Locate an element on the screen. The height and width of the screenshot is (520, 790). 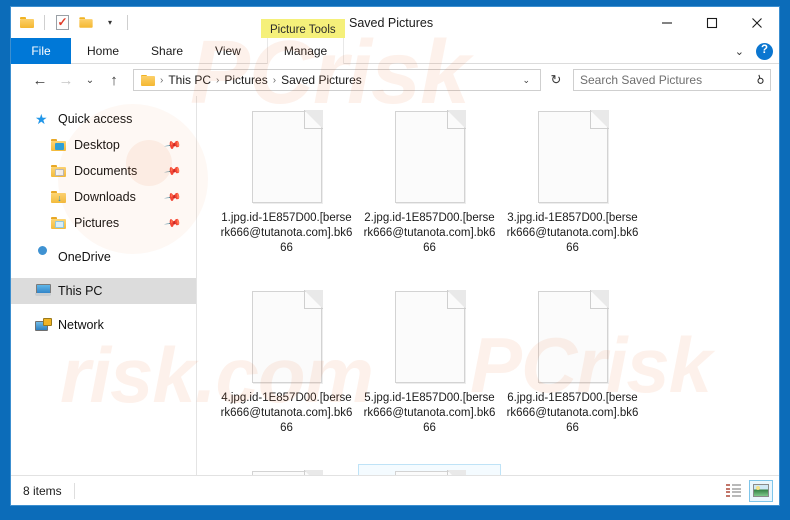
title-bar: ✓ ▾ Picture Tools Saved Pictures is located at coordinates (395, 24).